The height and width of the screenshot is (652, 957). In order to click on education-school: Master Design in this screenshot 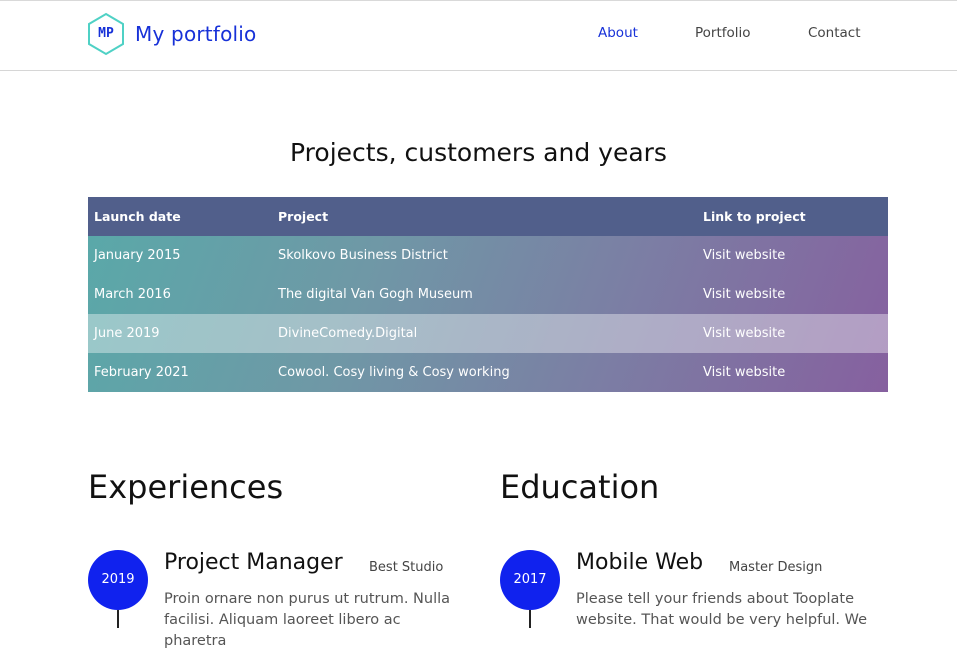, I will do `click(776, 567)`.